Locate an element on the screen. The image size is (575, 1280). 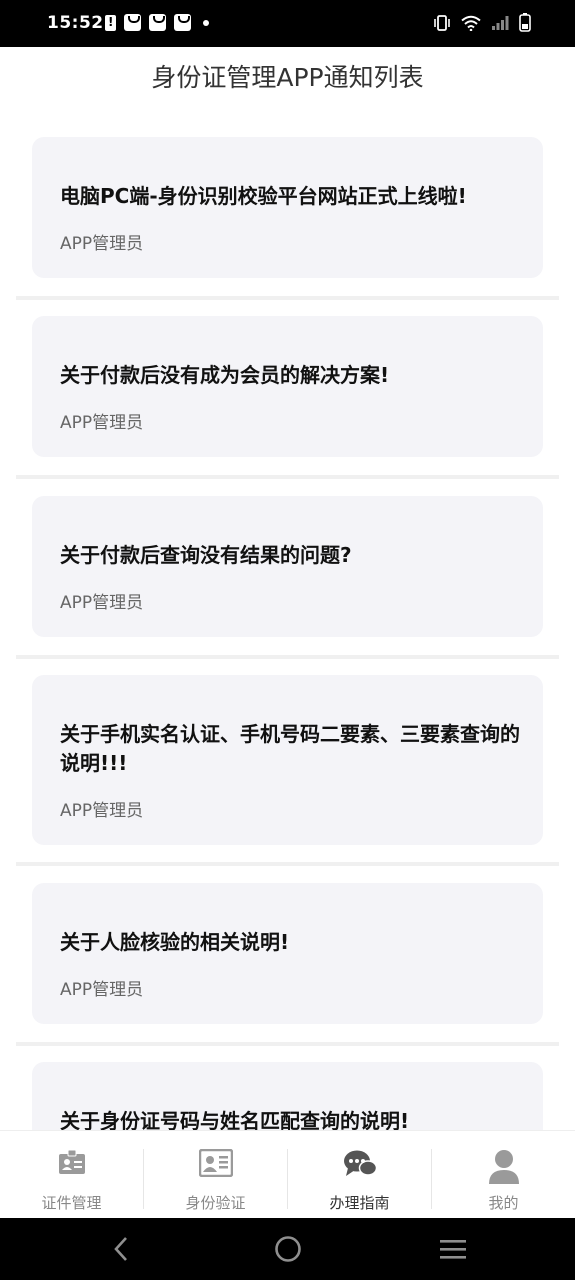
status-time: 15:52 is located at coordinates (75, 23).